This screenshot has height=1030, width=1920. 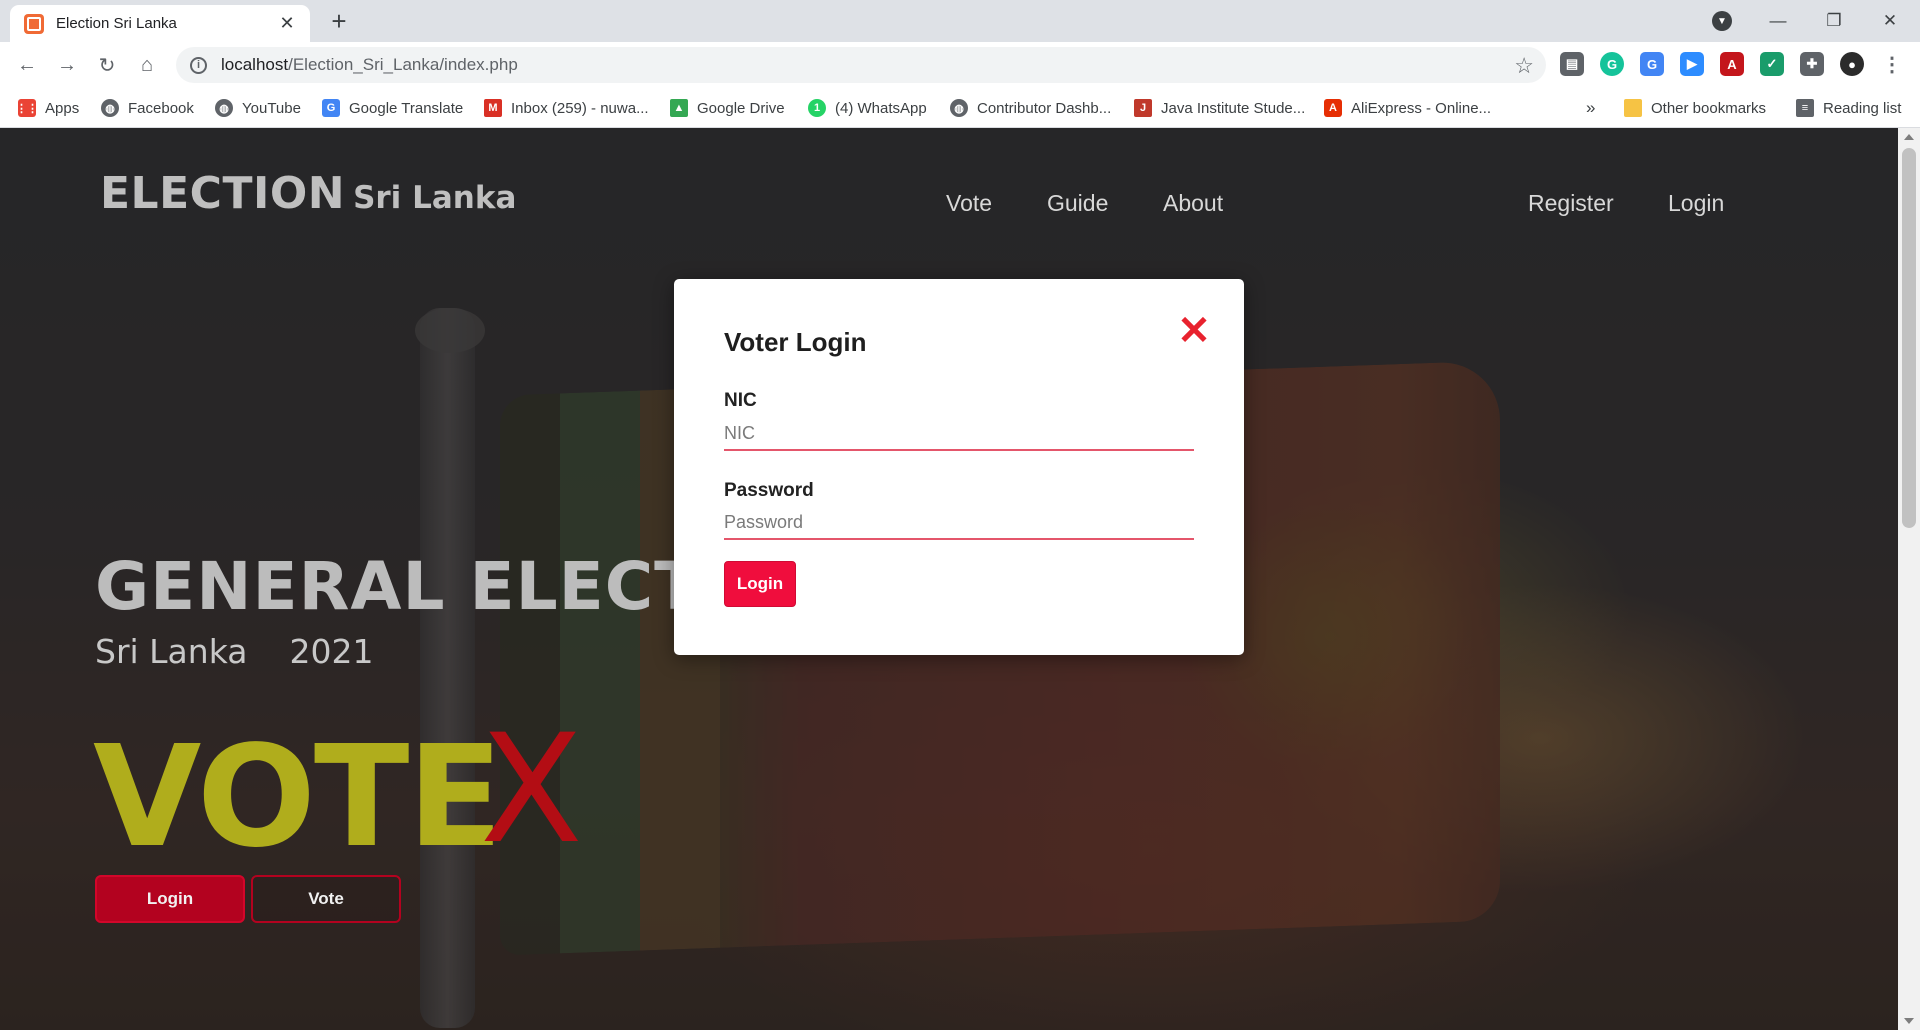 I want to click on modal-login-button: Login, so click(x=760, y=584).